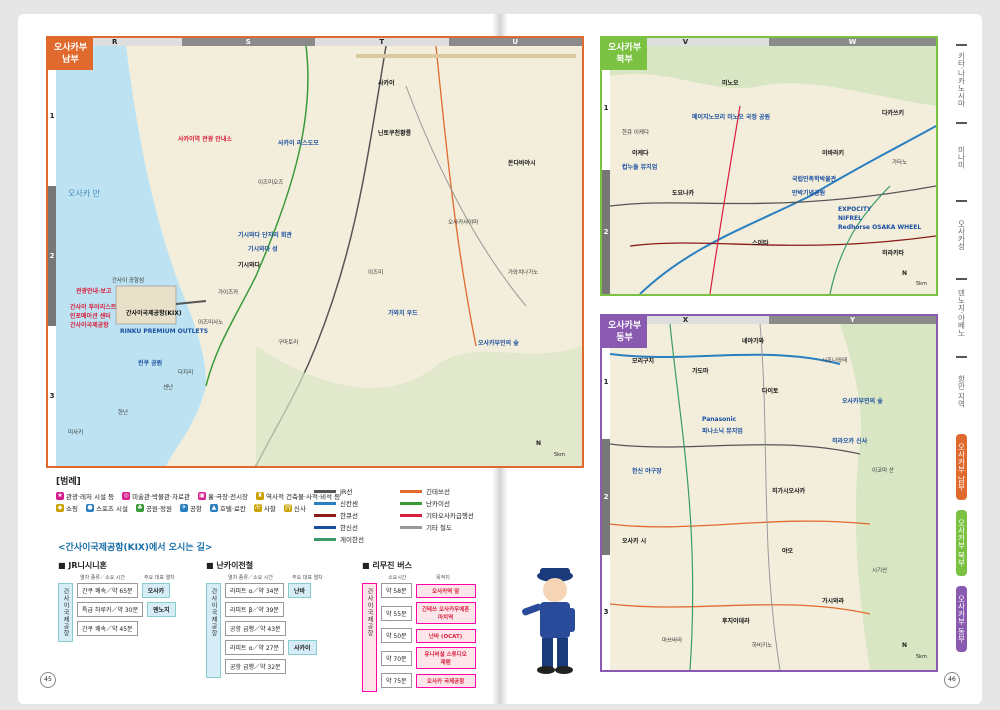  I want to click on hankyu-ikeda-label: 한큐 이케다, so click(636, 133).